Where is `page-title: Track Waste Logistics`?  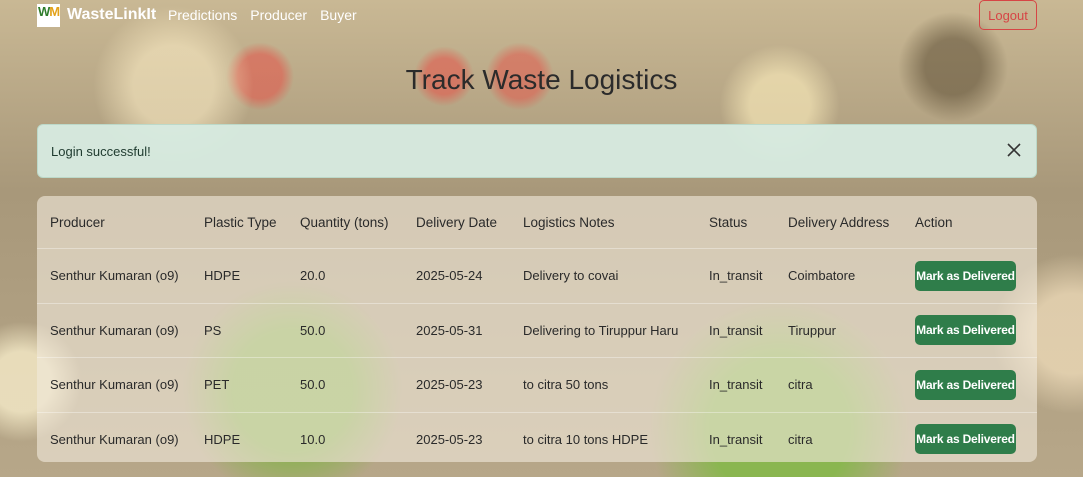 page-title: Track Waste Logistics is located at coordinates (541, 79).